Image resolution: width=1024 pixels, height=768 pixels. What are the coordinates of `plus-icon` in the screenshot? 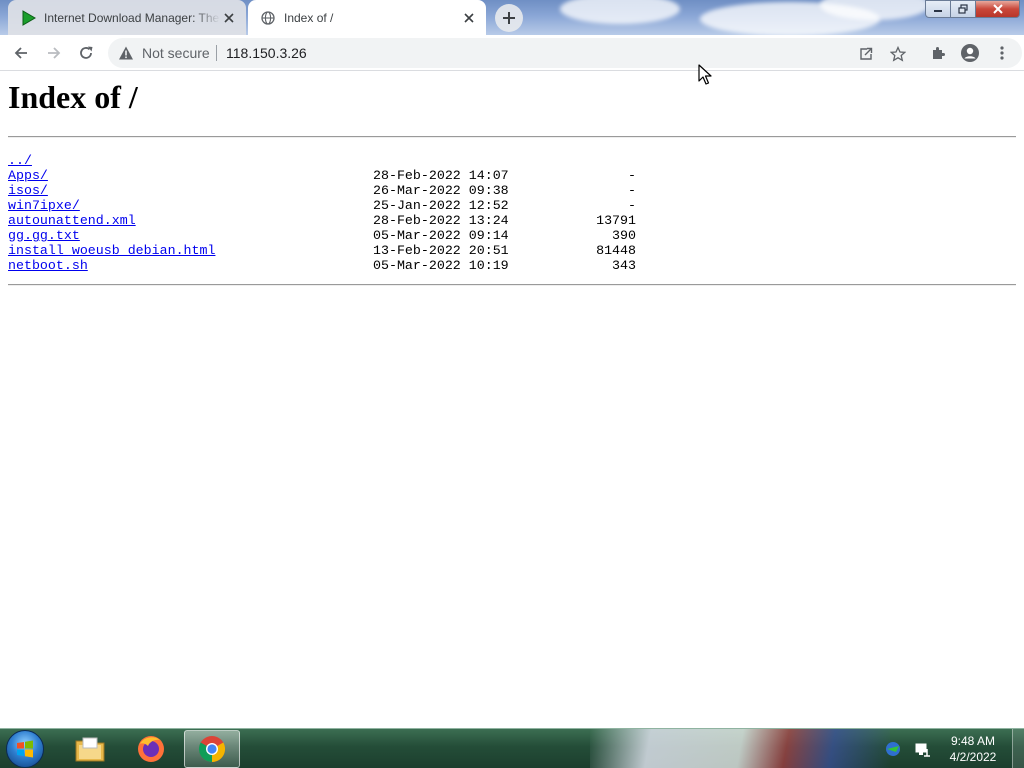 It's located at (509, 18).